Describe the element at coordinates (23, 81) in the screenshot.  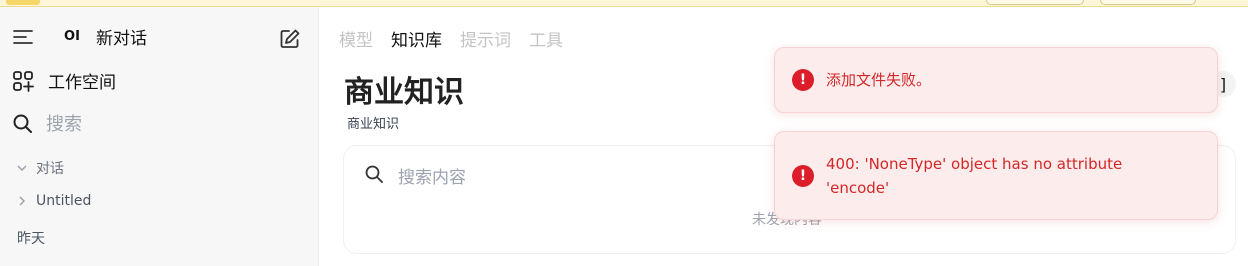
I see `grid-plus-icon` at that location.